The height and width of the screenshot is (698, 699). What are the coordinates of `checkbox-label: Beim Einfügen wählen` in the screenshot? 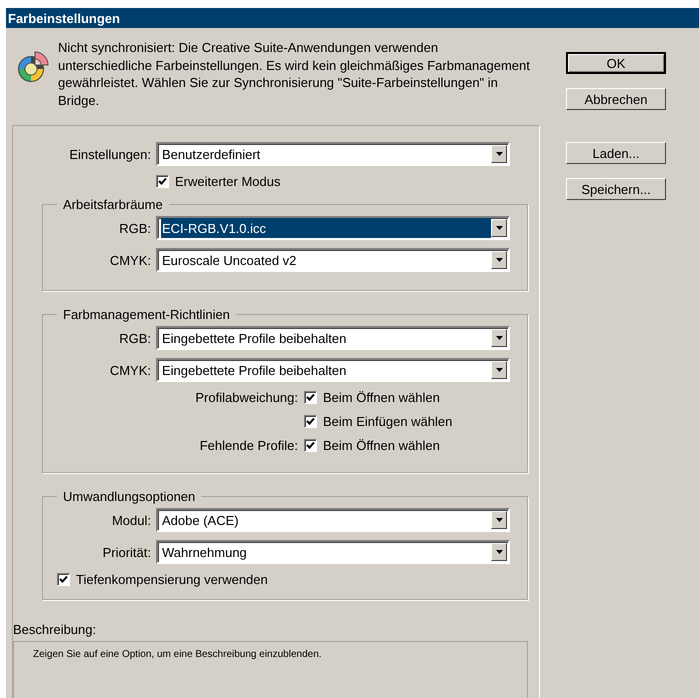 It's located at (387, 421).